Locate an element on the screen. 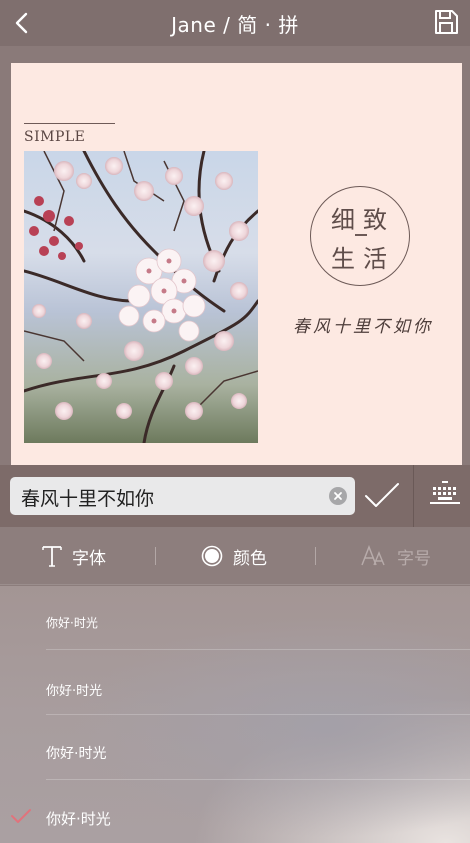 The height and width of the screenshot is (843, 470). chevron-left-icon is located at coordinates (21, 23).